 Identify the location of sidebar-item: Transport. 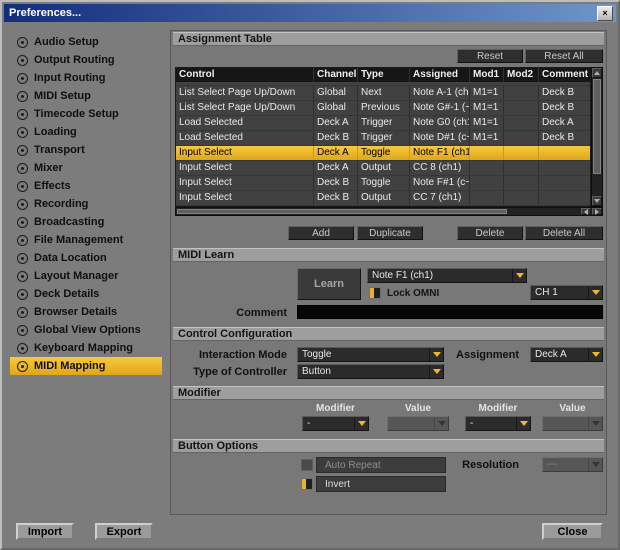
(86, 150).